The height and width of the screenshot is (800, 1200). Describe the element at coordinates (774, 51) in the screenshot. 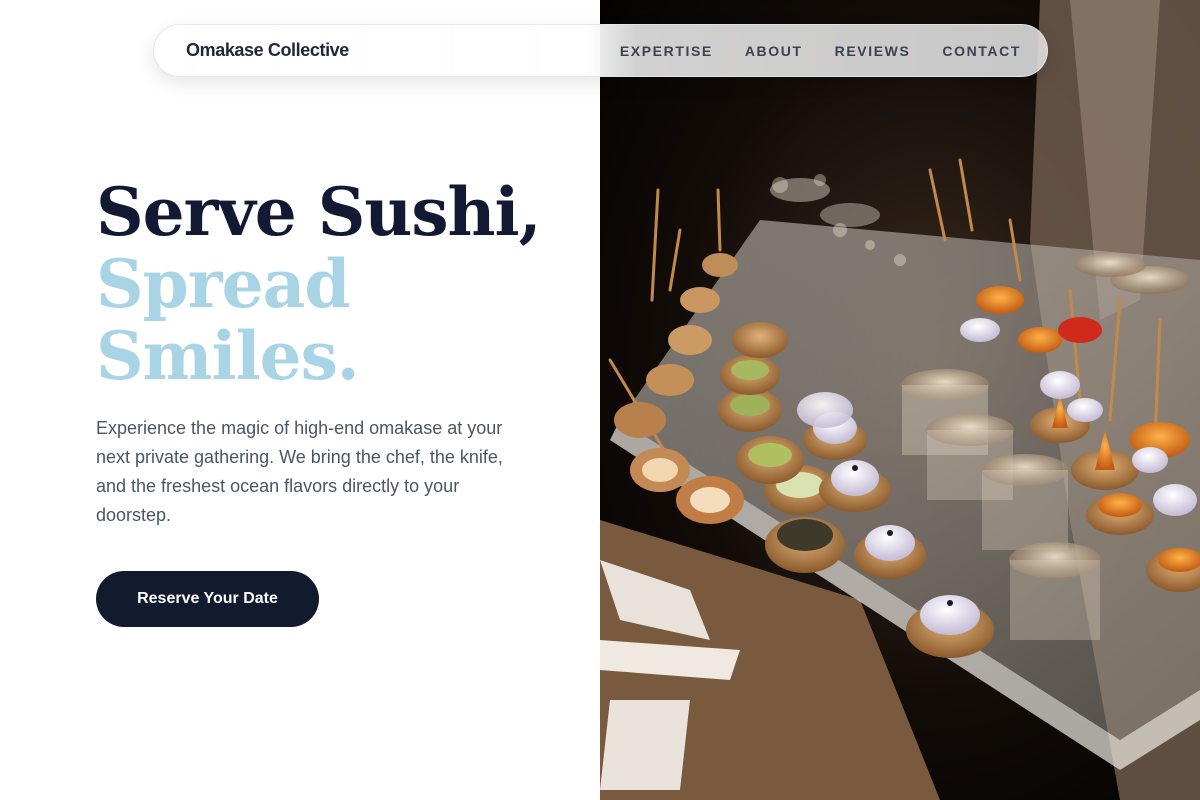

I see `nav-link-about: ABOUT` at that location.